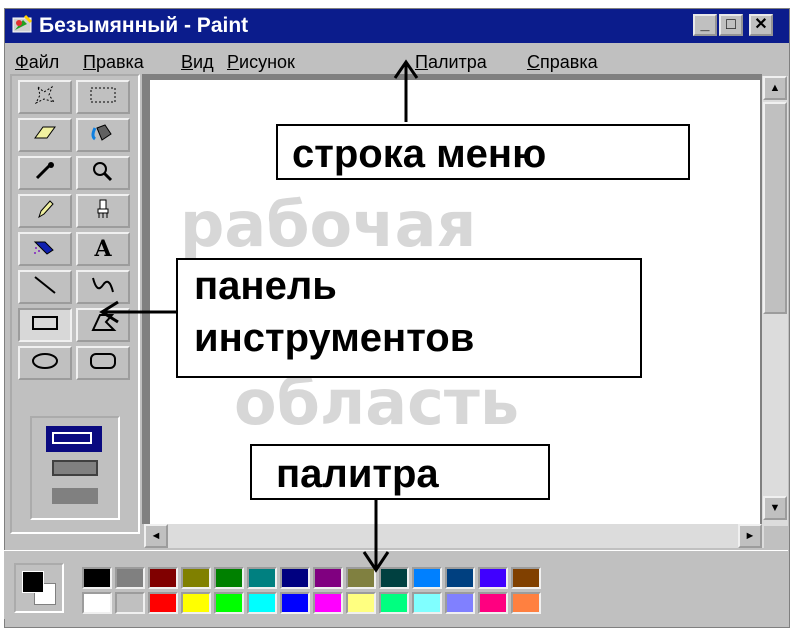 The image size is (796, 632). I want to click on close-icon: ✕, so click(761, 24).